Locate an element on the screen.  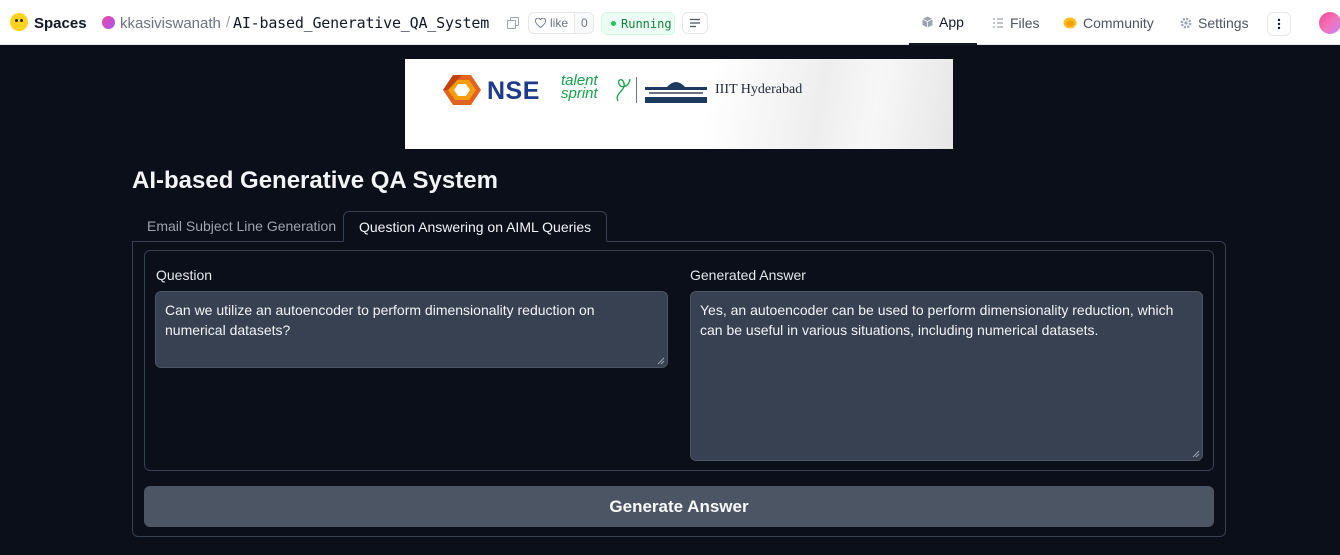
logs-button is located at coordinates (695, 23).